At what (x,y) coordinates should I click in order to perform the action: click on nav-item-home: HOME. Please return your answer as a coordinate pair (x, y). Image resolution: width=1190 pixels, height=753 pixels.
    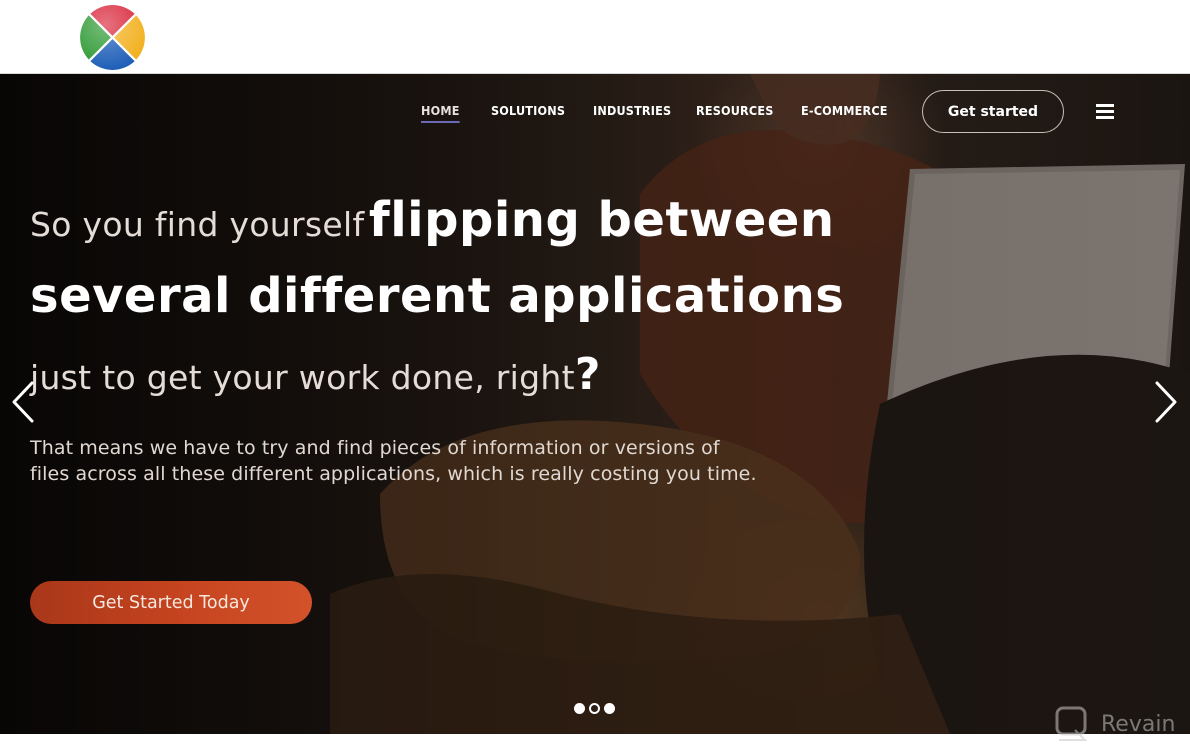
    Looking at the image, I should click on (440, 113).